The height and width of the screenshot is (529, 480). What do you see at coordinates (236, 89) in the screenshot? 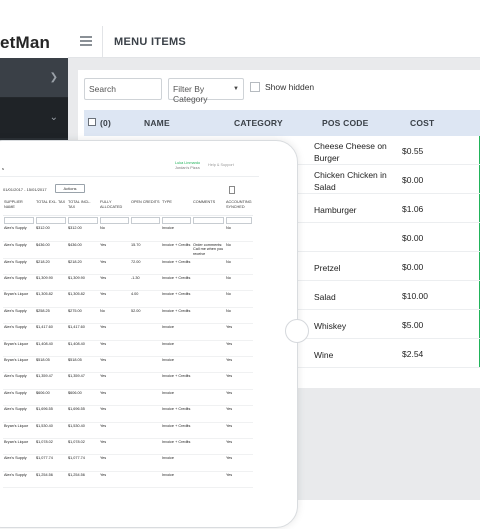
I see `caret-down-icon: ▼` at bounding box center [236, 89].